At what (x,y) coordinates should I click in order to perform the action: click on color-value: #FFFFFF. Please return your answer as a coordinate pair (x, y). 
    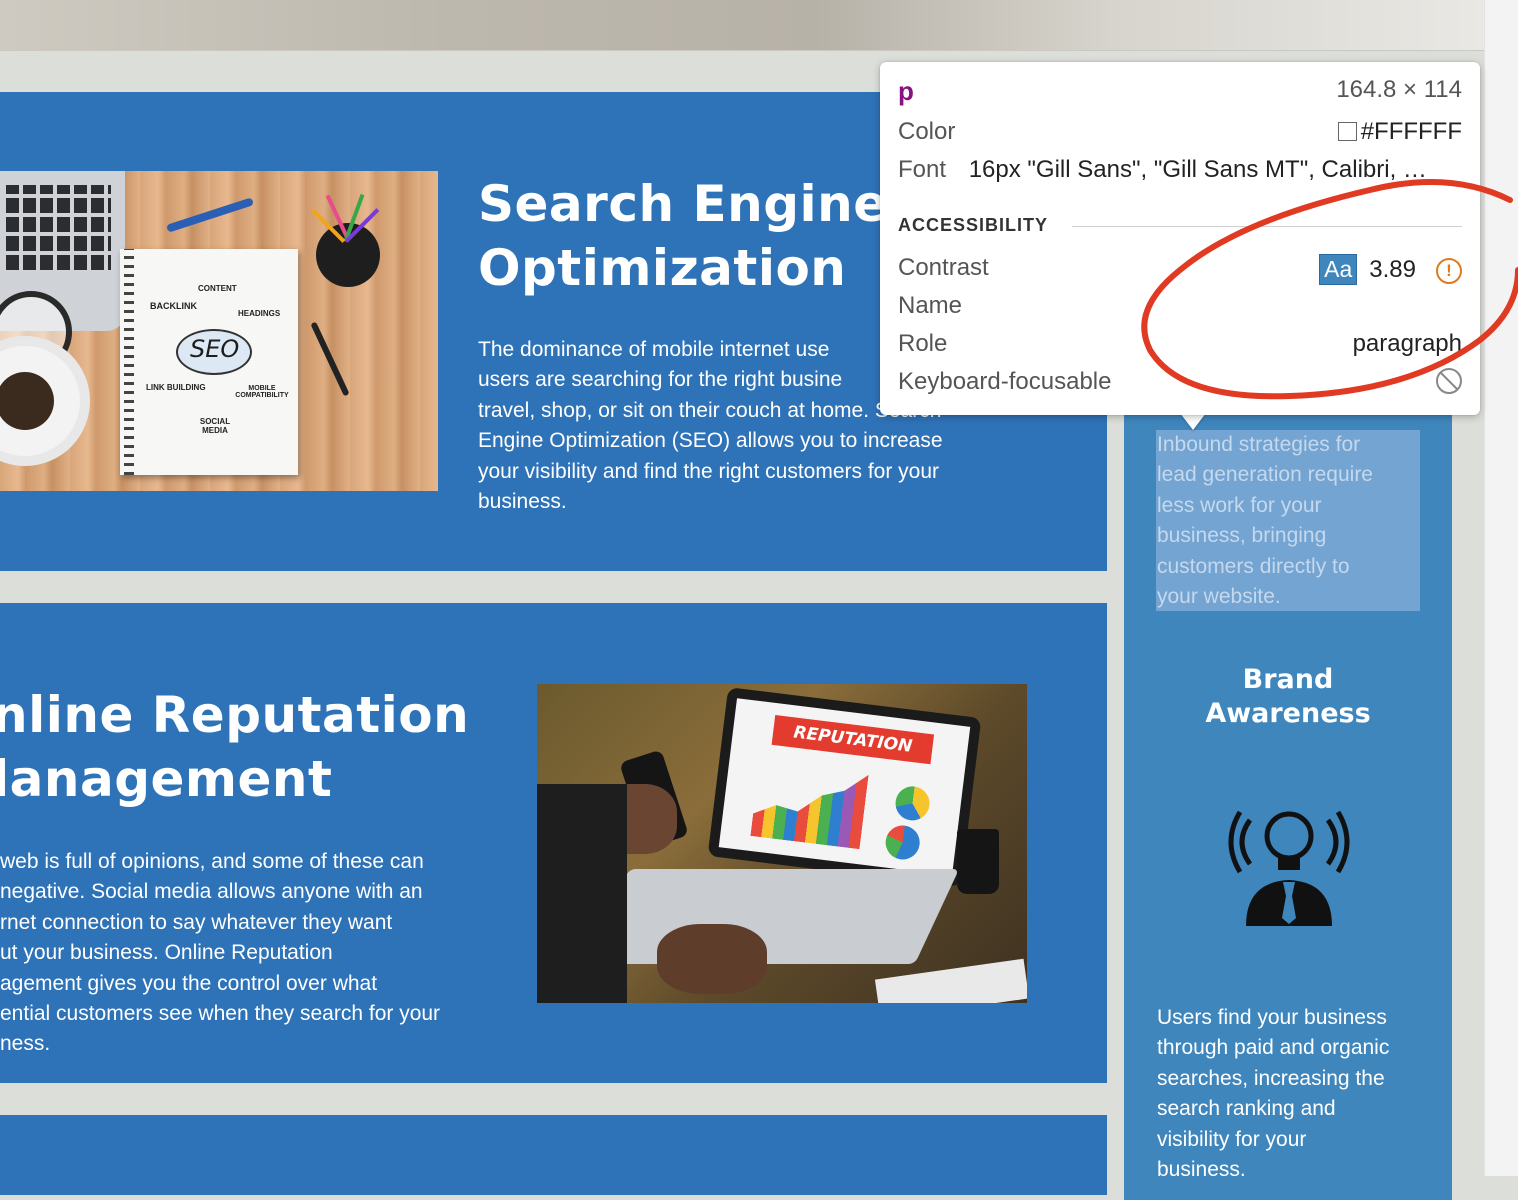
    Looking at the image, I should click on (1411, 131).